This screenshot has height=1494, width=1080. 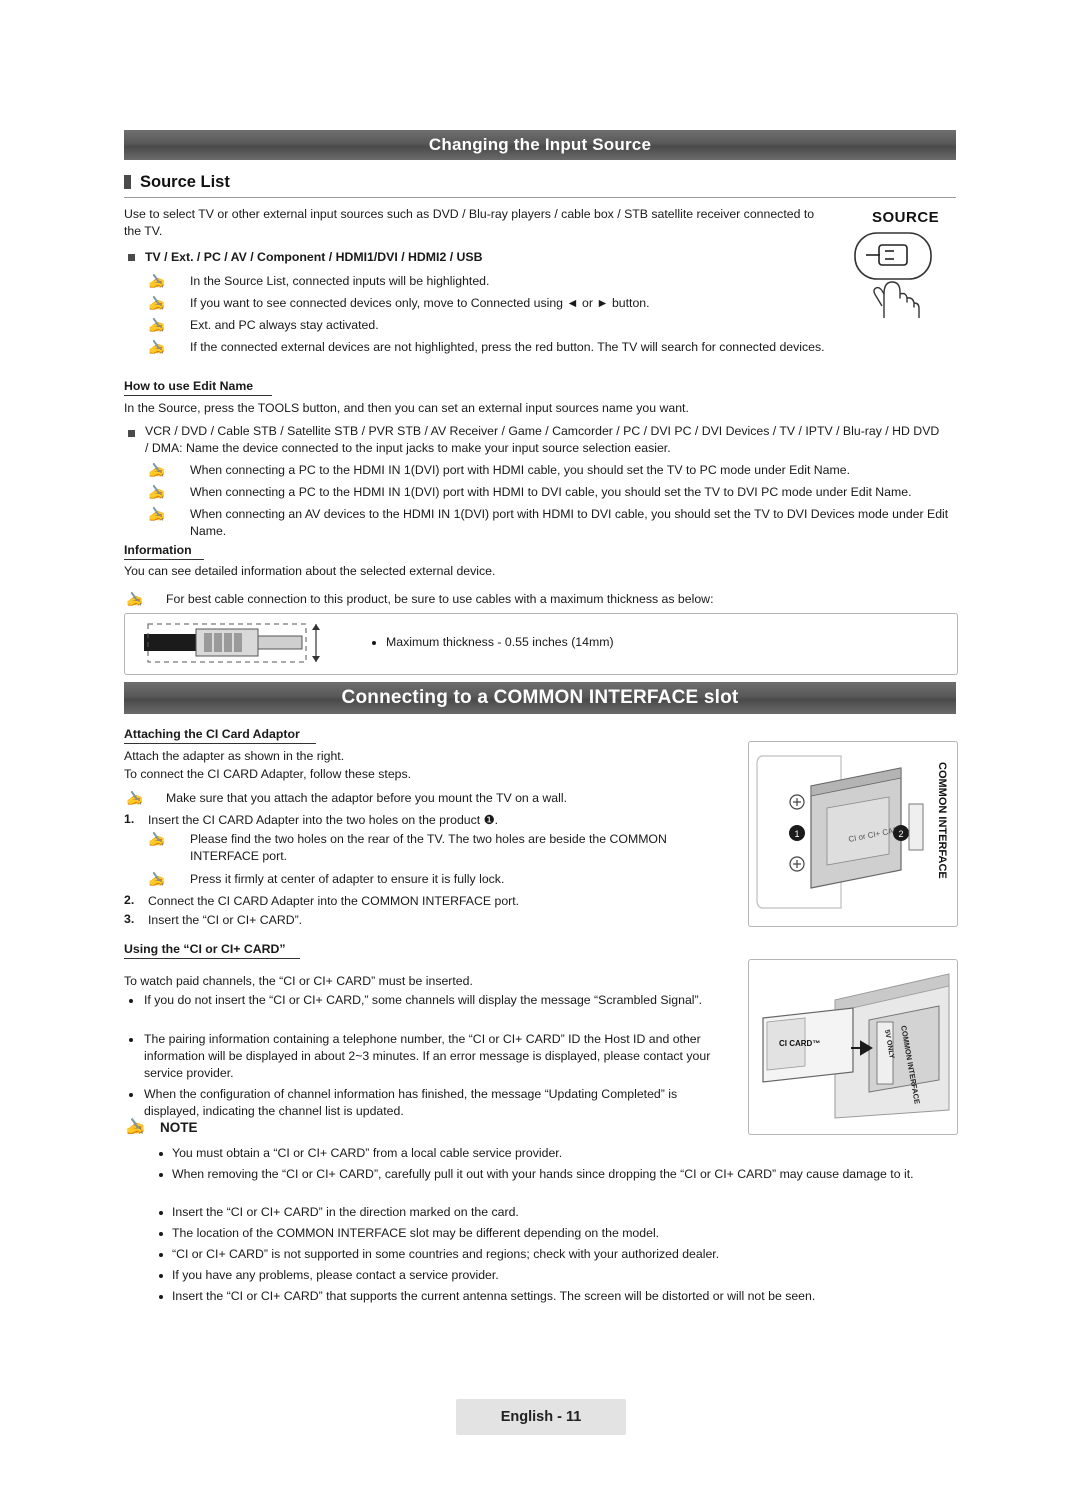 What do you see at coordinates (853, 834) in the screenshot?
I see `ci-adaptor-diagram: CI or CI+ CARD 1 2 COMMON INTERFACE` at bounding box center [853, 834].